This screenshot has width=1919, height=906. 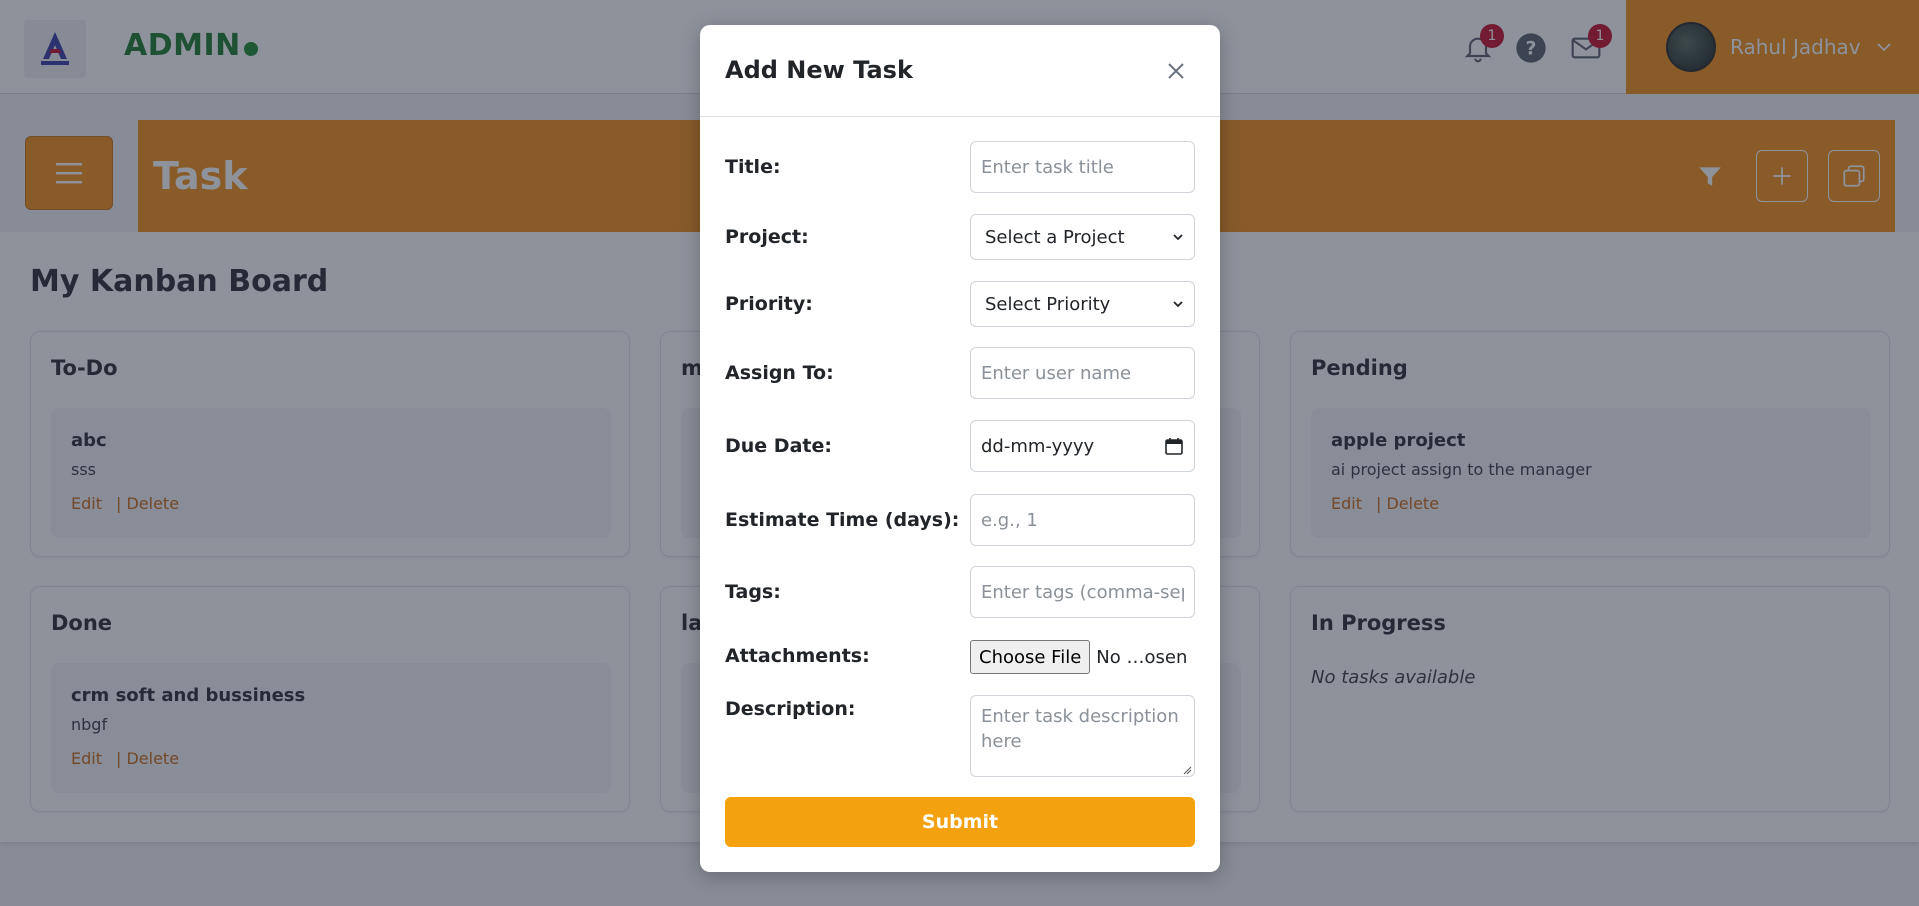 What do you see at coordinates (790, 709) in the screenshot?
I see `description-label: Description:` at bounding box center [790, 709].